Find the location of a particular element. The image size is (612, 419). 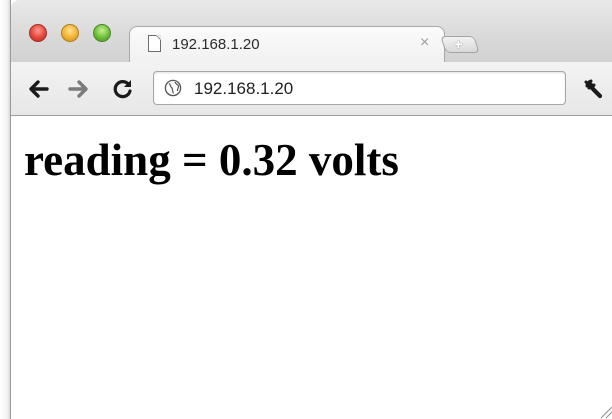

plus-icon: + is located at coordinates (458, 44).